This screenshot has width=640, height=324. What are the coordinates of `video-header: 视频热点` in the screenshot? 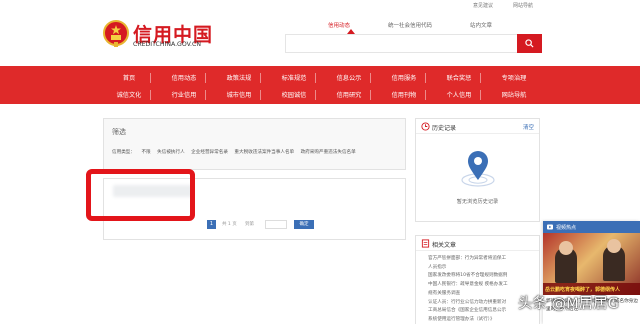 It's located at (591, 227).